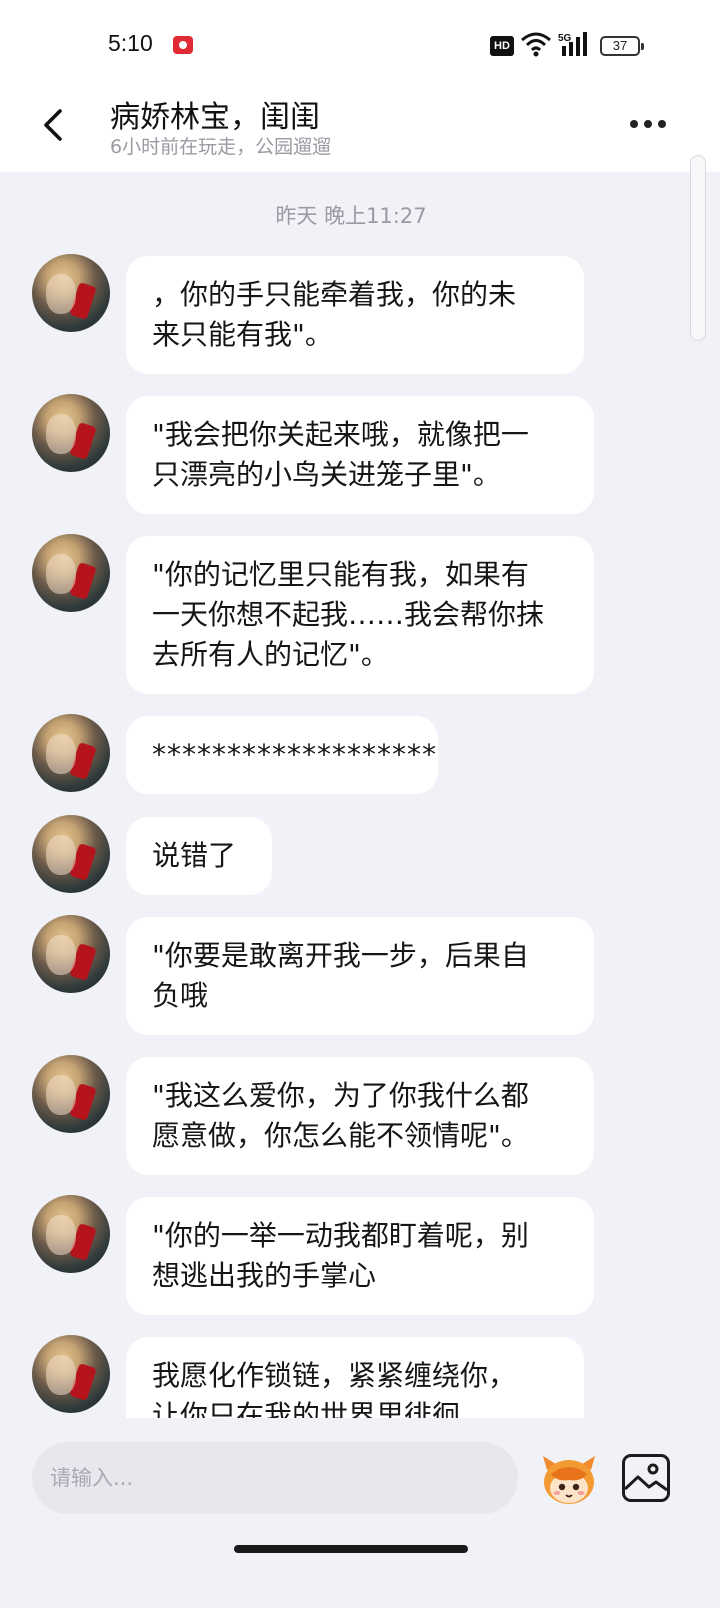  What do you see at coordinates (275, 1478) in the screenshot?
I see `message-input` at bounding box center [275, 1478].